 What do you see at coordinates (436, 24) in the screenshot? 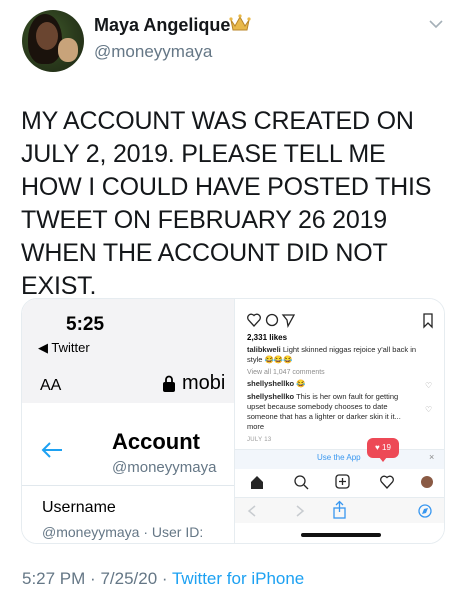
I see `chevron-down-icon` at bounding box center [436, 24].